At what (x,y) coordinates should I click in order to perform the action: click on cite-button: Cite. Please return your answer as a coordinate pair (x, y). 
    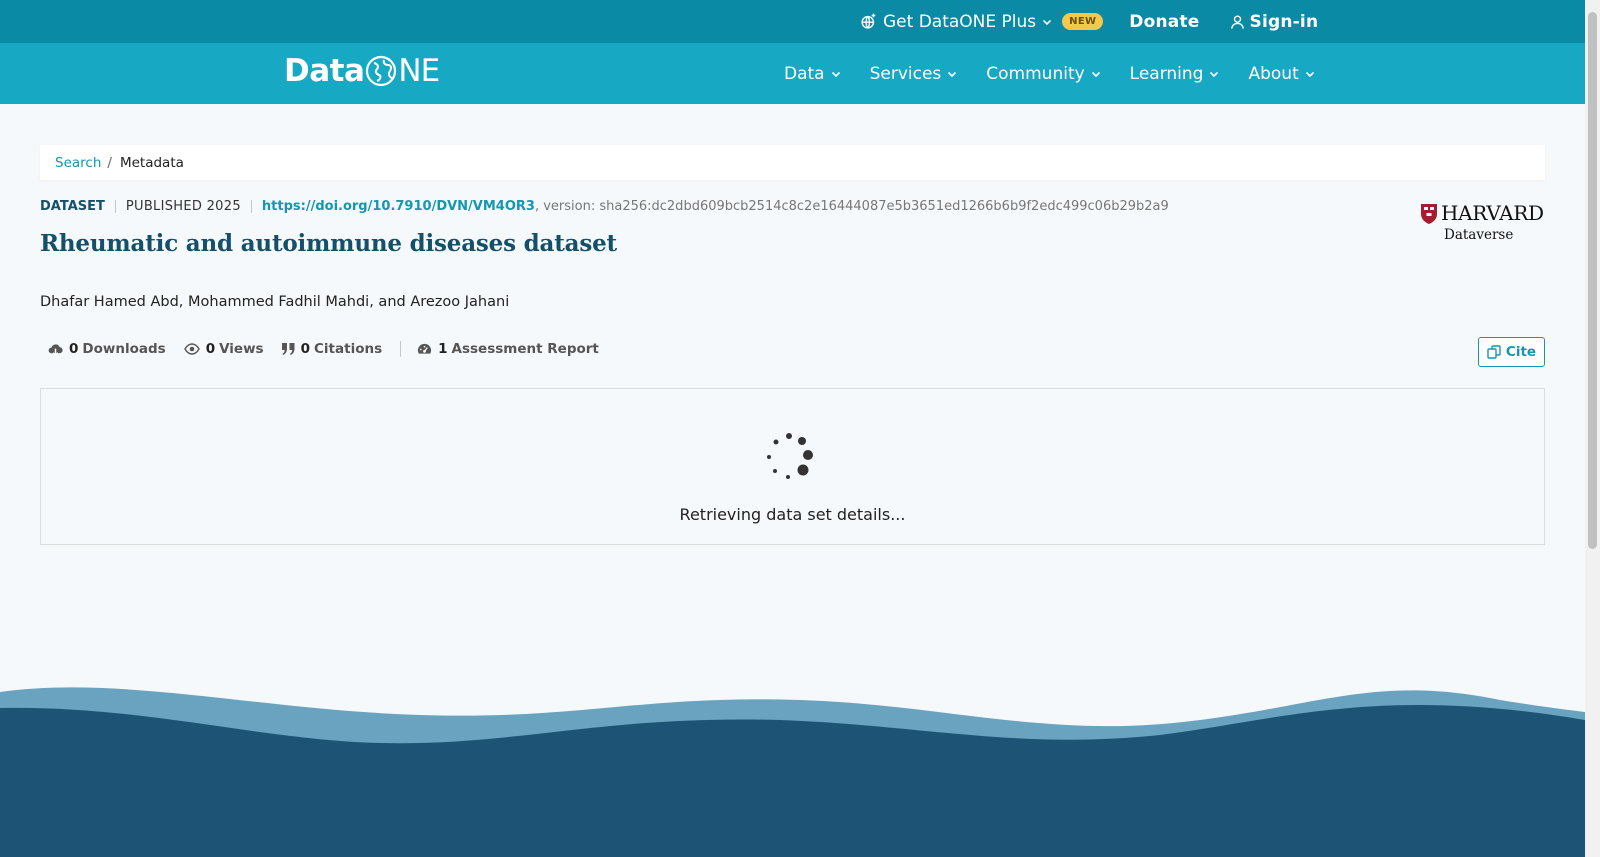
    Looking at the image, I should click on (1511, 352).